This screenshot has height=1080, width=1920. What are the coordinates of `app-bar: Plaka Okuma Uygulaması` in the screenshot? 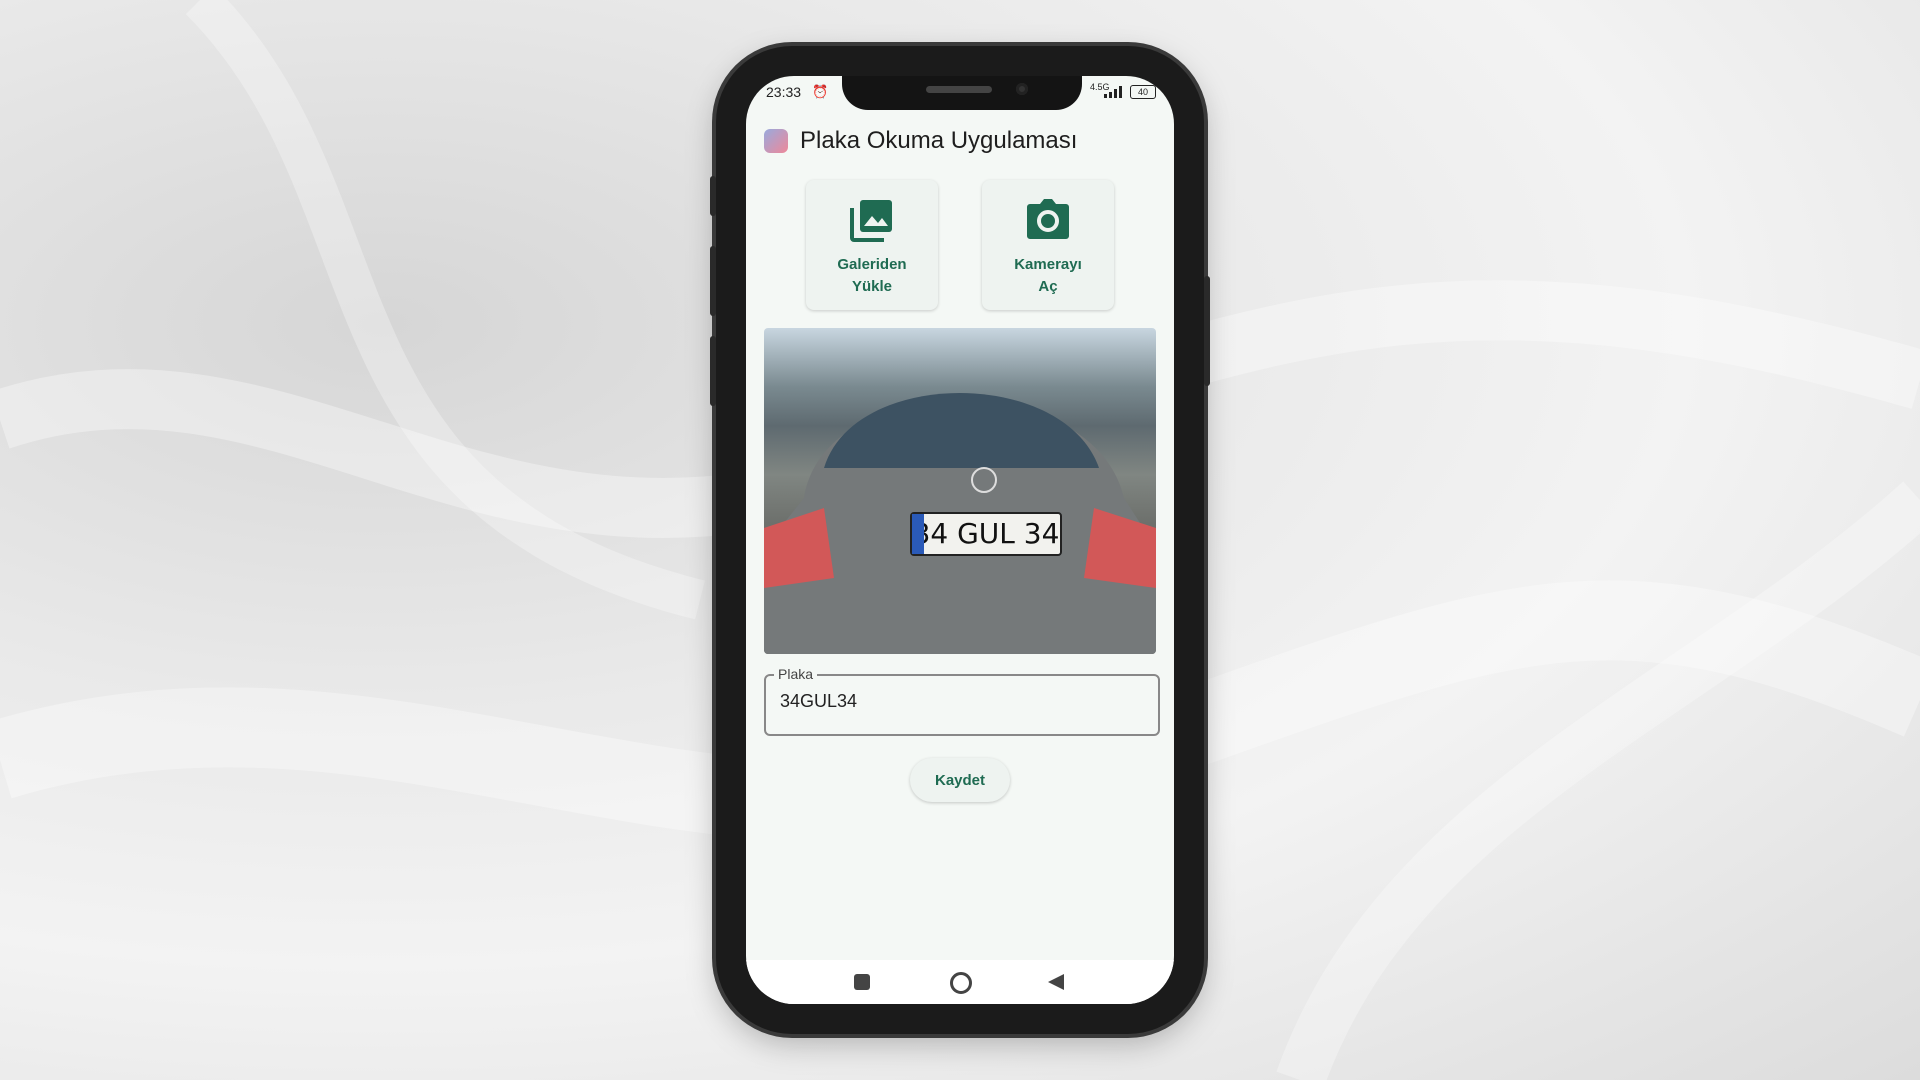 It's located at (920, 141).